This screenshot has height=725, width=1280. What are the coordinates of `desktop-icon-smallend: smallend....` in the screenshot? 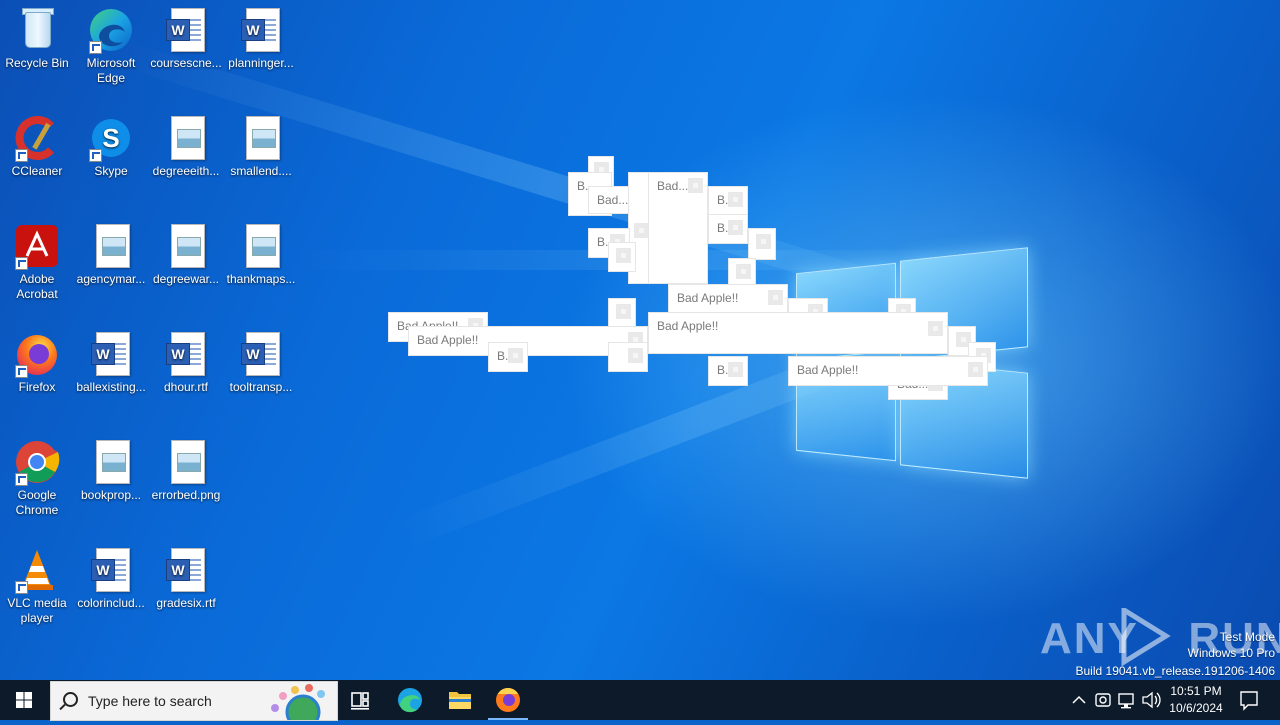 It's located at (261, 146).